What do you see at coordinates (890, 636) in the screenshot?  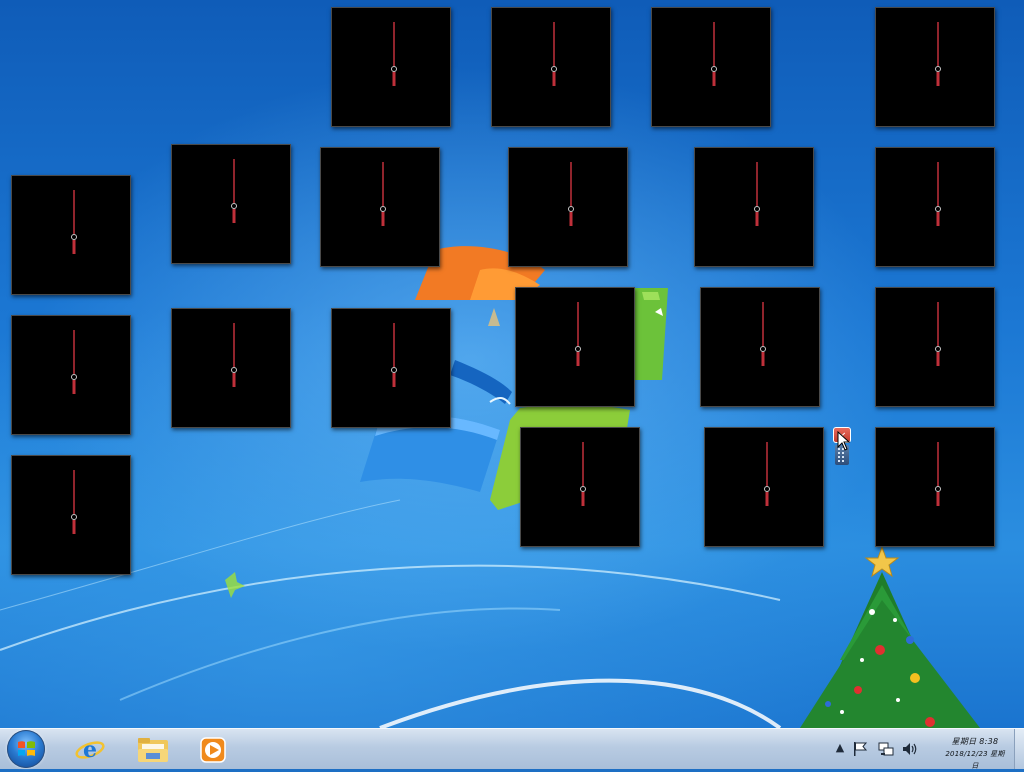 I see `christmas-tree` at bounding box center [890, 636].